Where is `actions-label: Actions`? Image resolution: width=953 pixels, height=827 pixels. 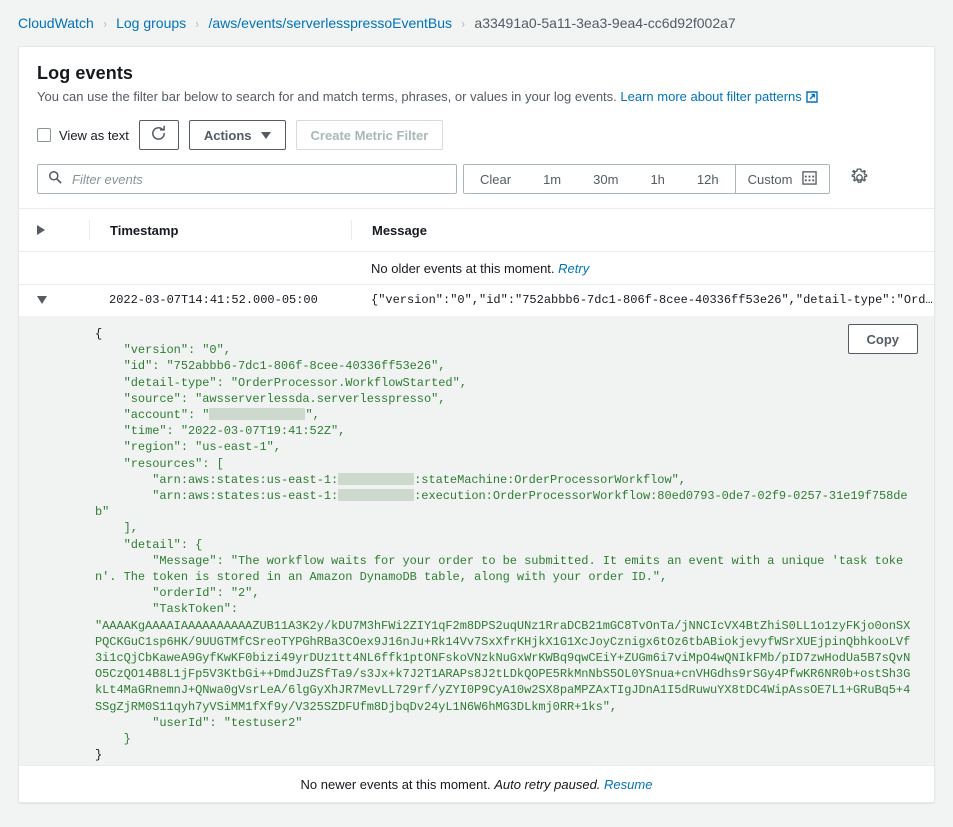 actions-label: Actions is located at coordinates (227, 135).